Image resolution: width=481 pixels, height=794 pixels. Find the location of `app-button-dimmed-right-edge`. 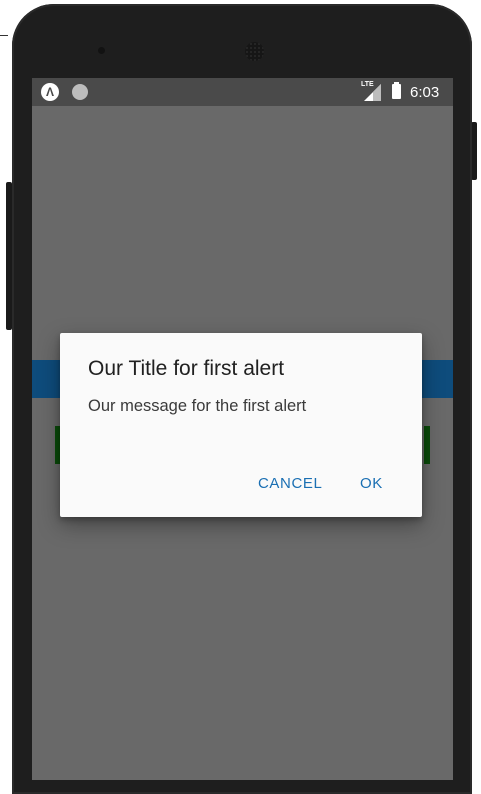

app-button-dimmed-right-edge is located at coordinates (427, 445).